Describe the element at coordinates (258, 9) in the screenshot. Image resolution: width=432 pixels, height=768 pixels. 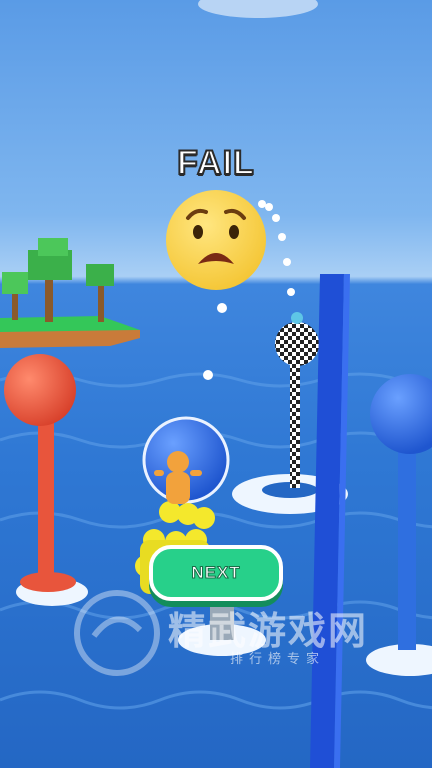
I see `cloud` at that location.